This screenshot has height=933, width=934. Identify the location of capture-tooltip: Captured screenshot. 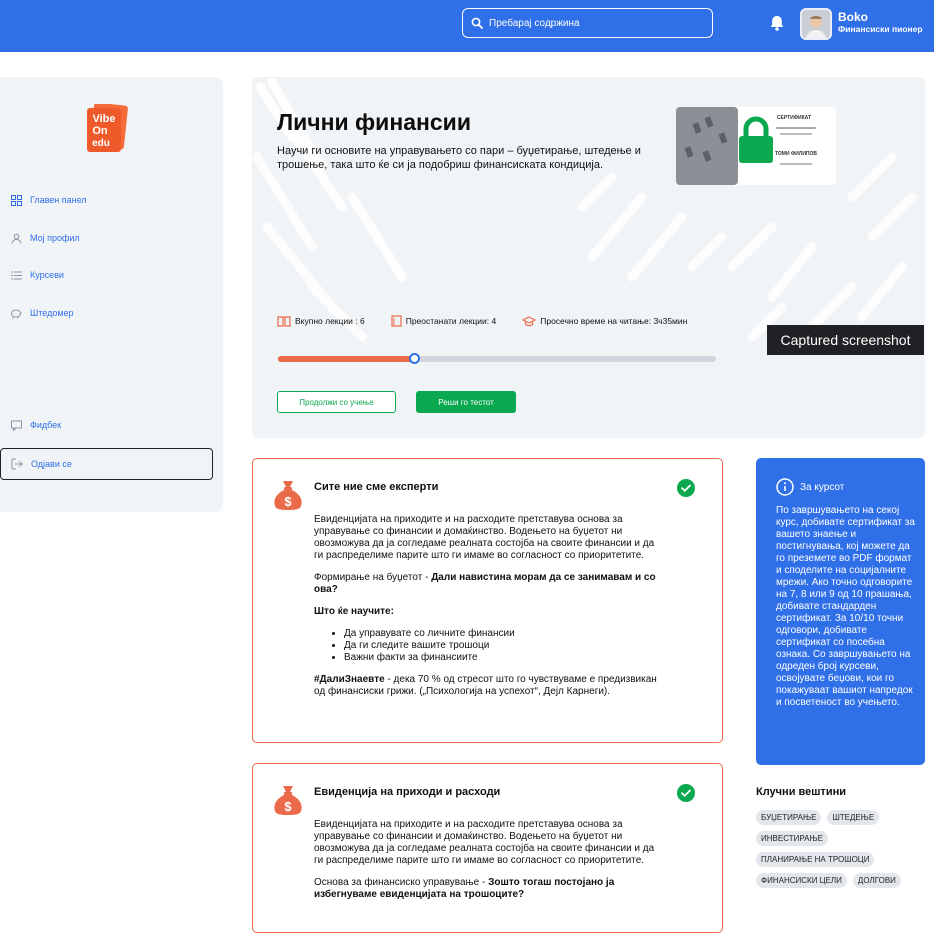
(845, 340).